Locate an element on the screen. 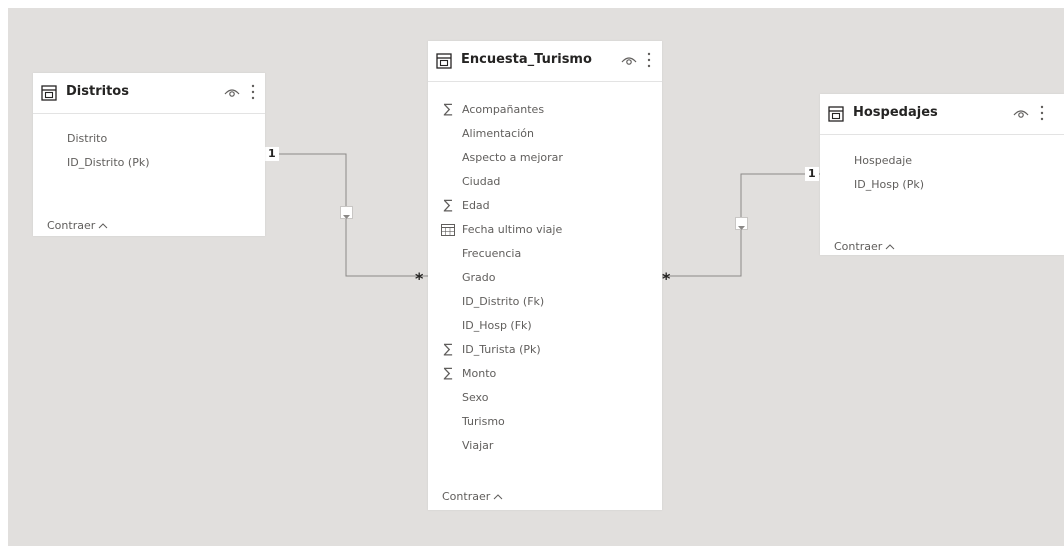 Image resolution: width=1064 pixels, height=546 pixels. field-label: ID_Turista (Pk) is located at coordinates (501, 349).